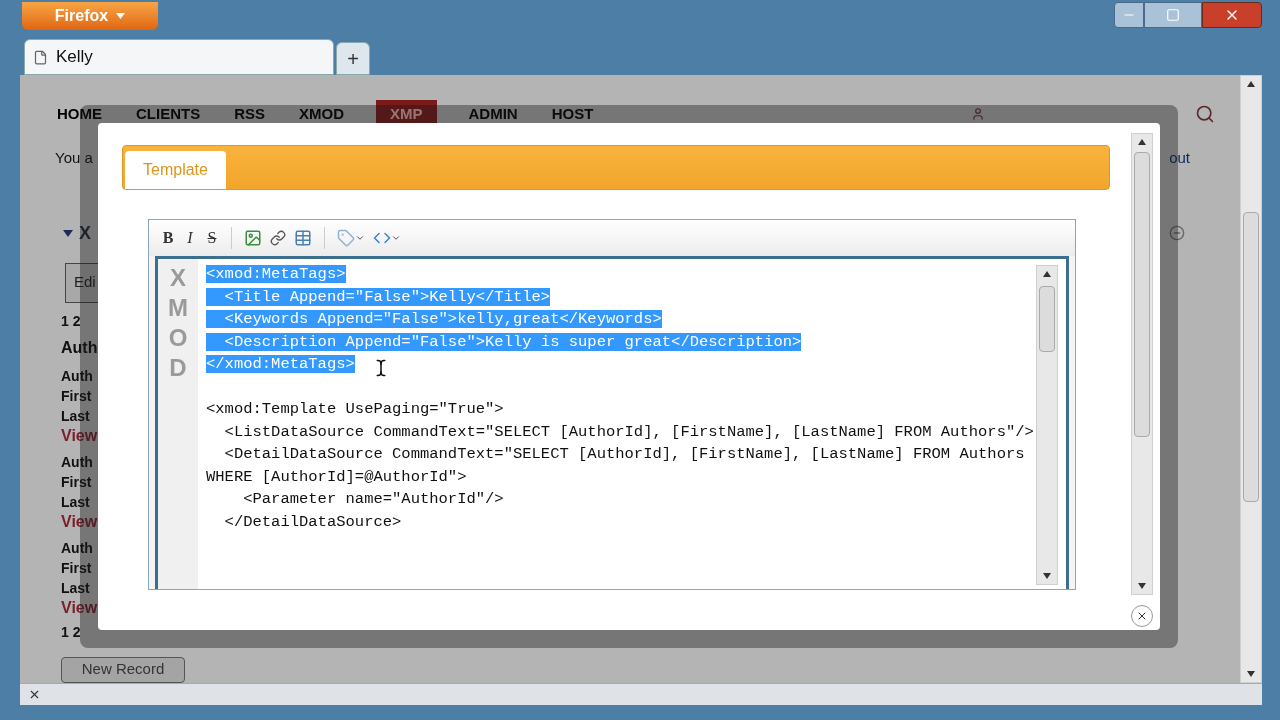 This screenshot has width=1280, height=720. What do you see at coordinates (312, 521) in the screenshot?
I see `code-line: </DetailDataSource>` at bounding box center [312, 521].